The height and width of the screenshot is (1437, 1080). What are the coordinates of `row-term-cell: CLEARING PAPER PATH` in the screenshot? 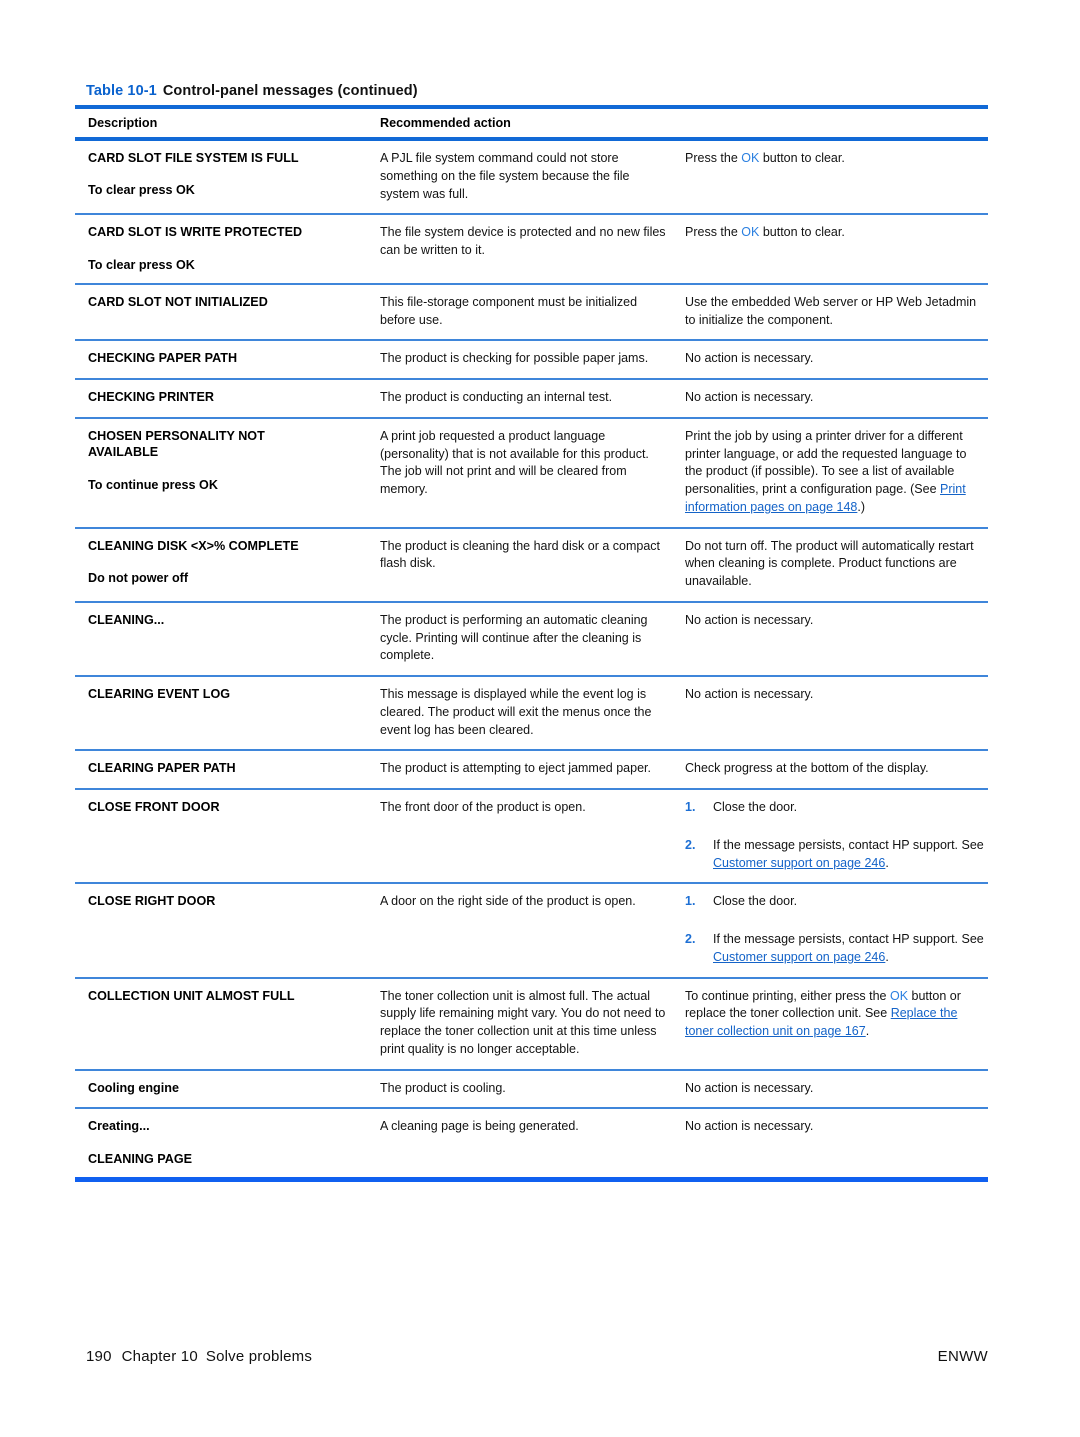 It's located at (162, 768).